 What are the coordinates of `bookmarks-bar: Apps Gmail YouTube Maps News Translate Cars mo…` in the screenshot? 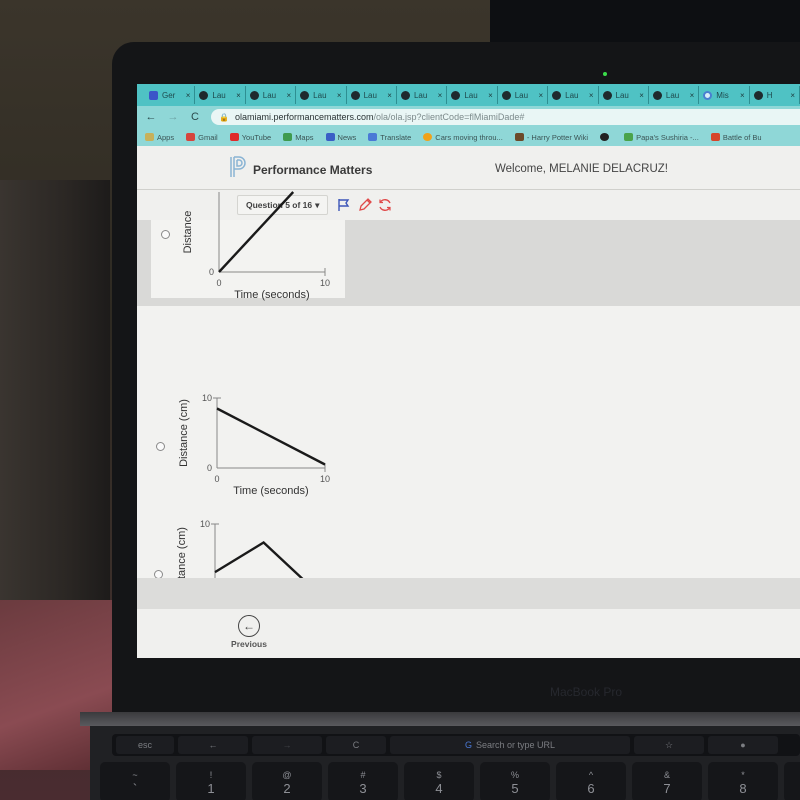 It's located at (468, 137).